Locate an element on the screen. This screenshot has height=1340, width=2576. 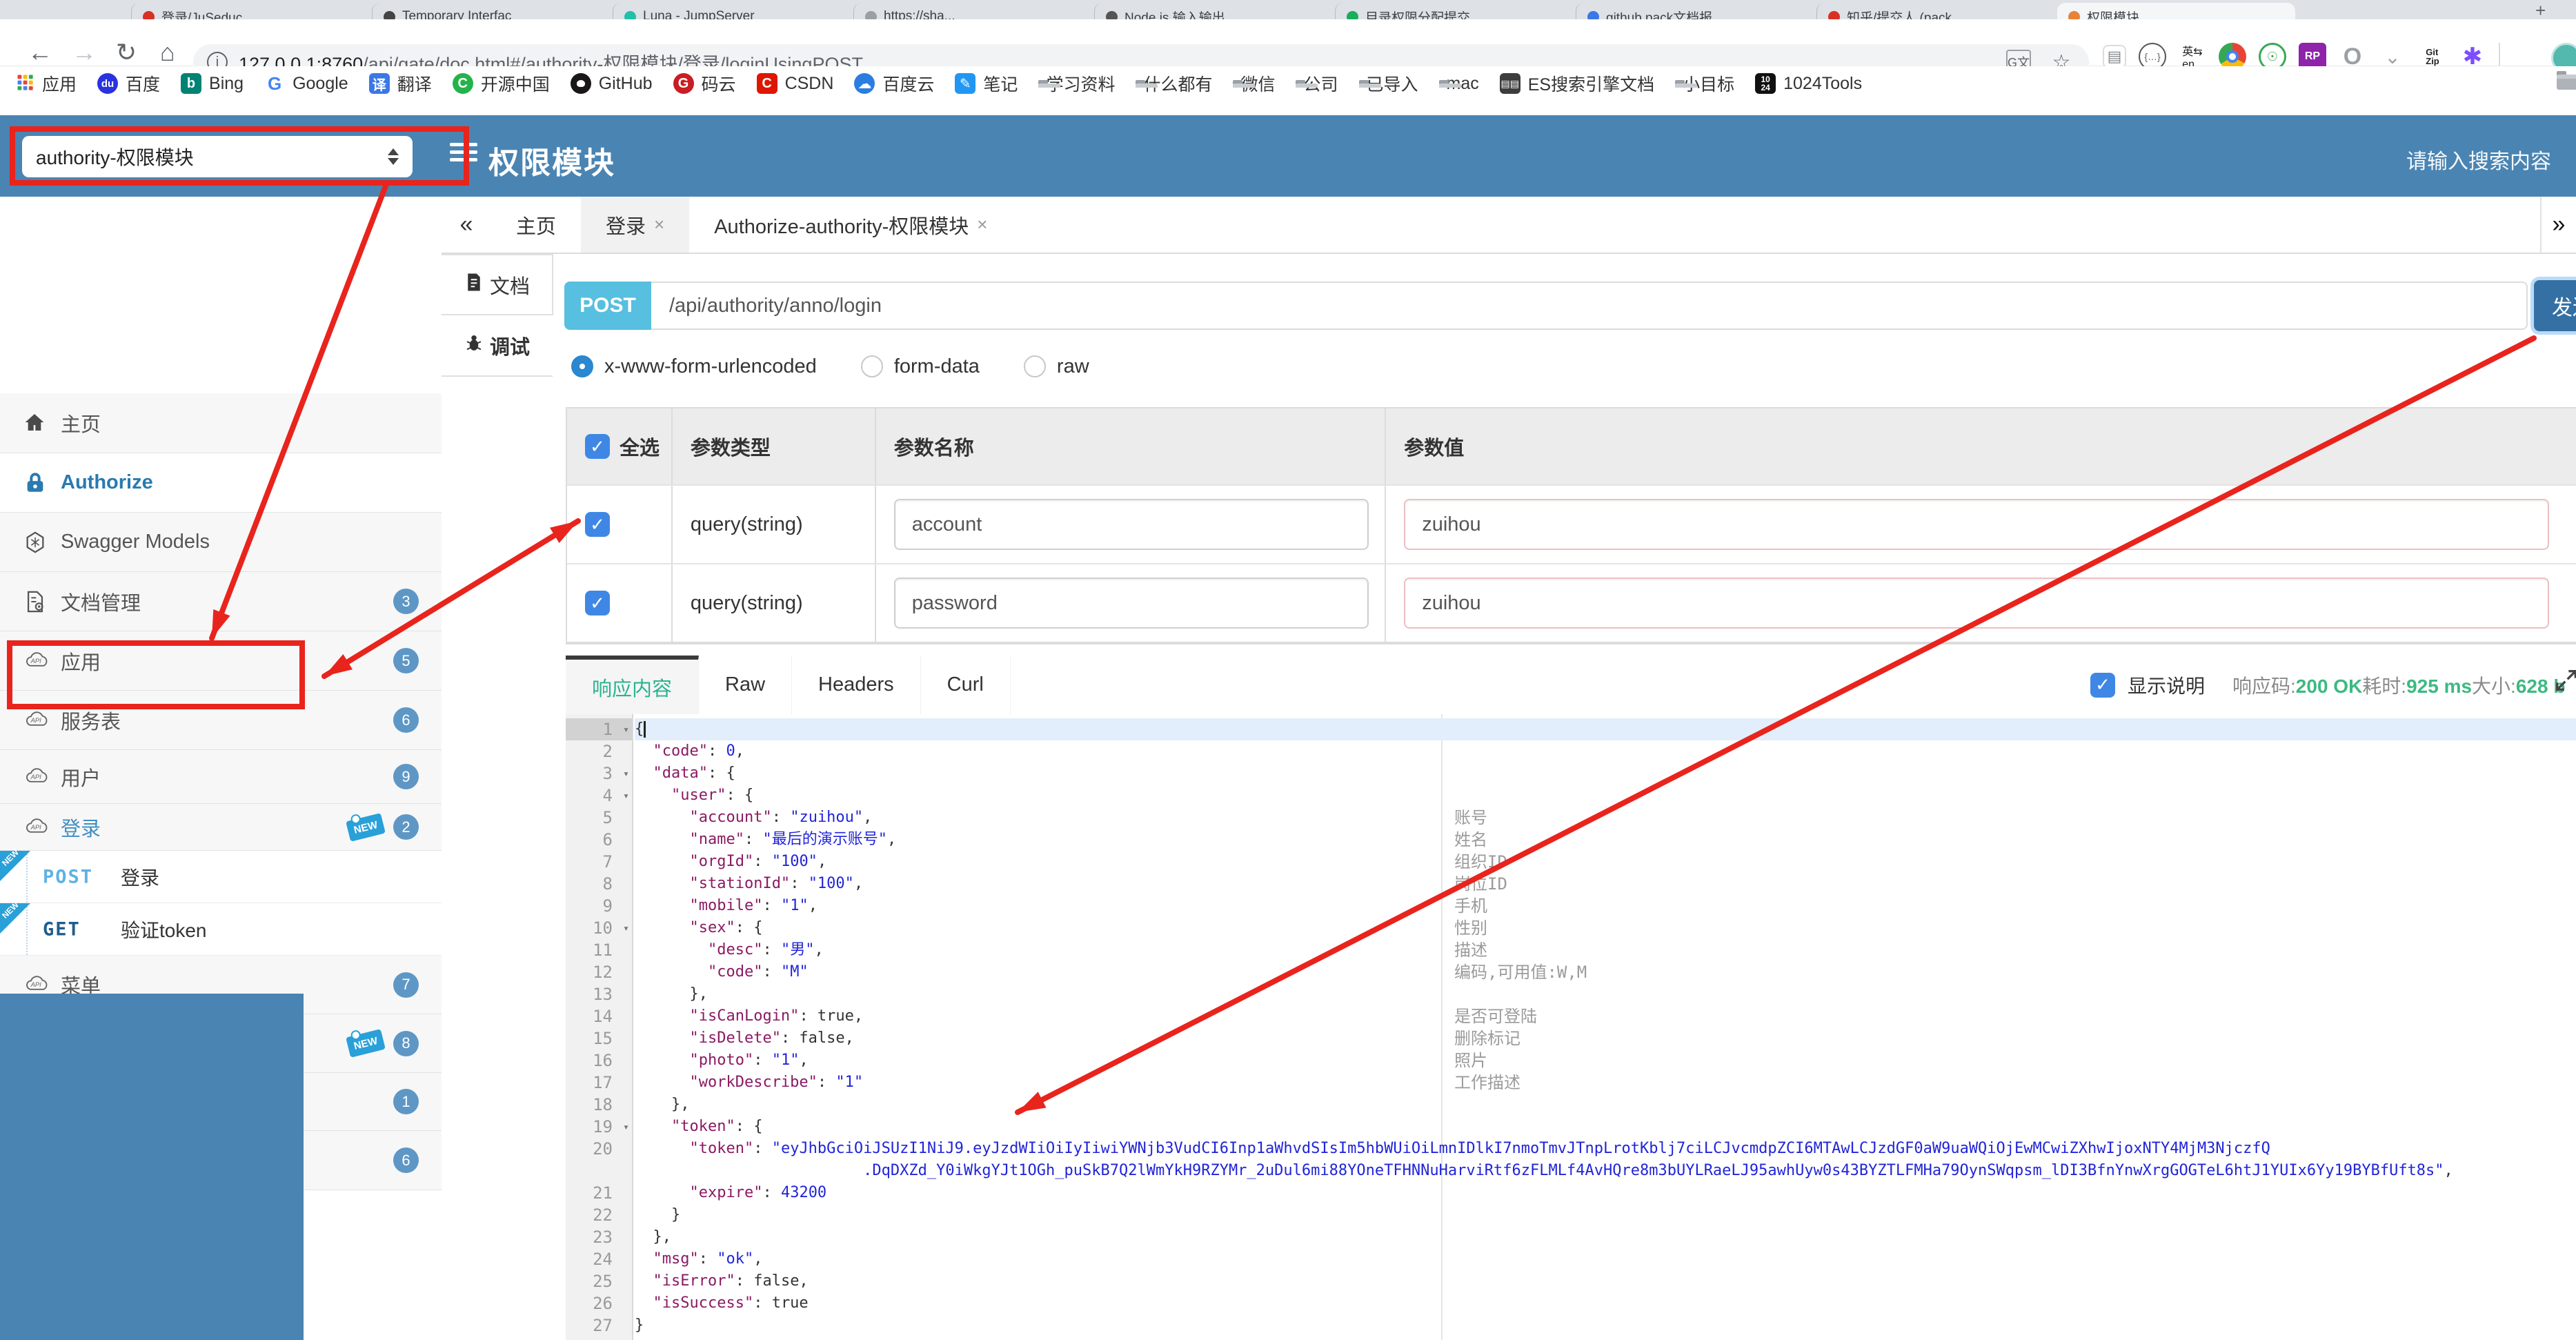
bookmark-item: 10 24 1024Tools is located at coordinates (1808, 83).